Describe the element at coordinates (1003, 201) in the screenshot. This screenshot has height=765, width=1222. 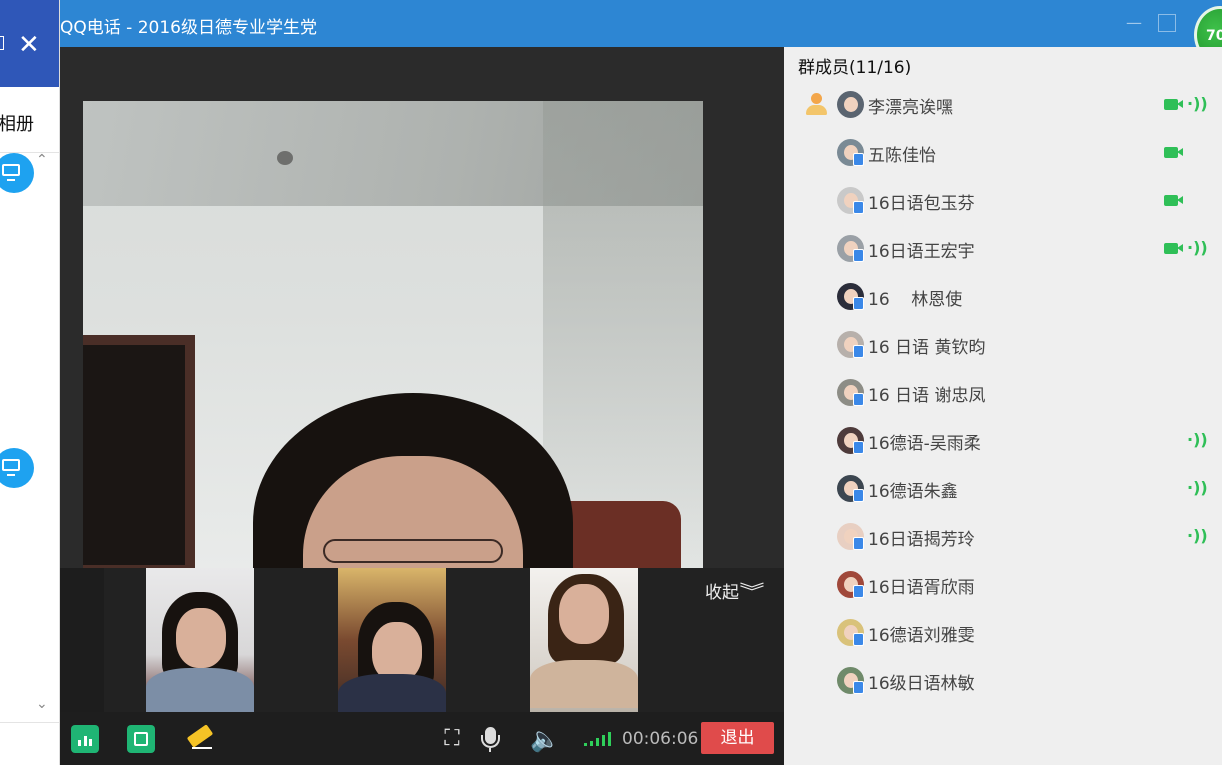
I see `member-row: 16日语包玉芬` at that location.